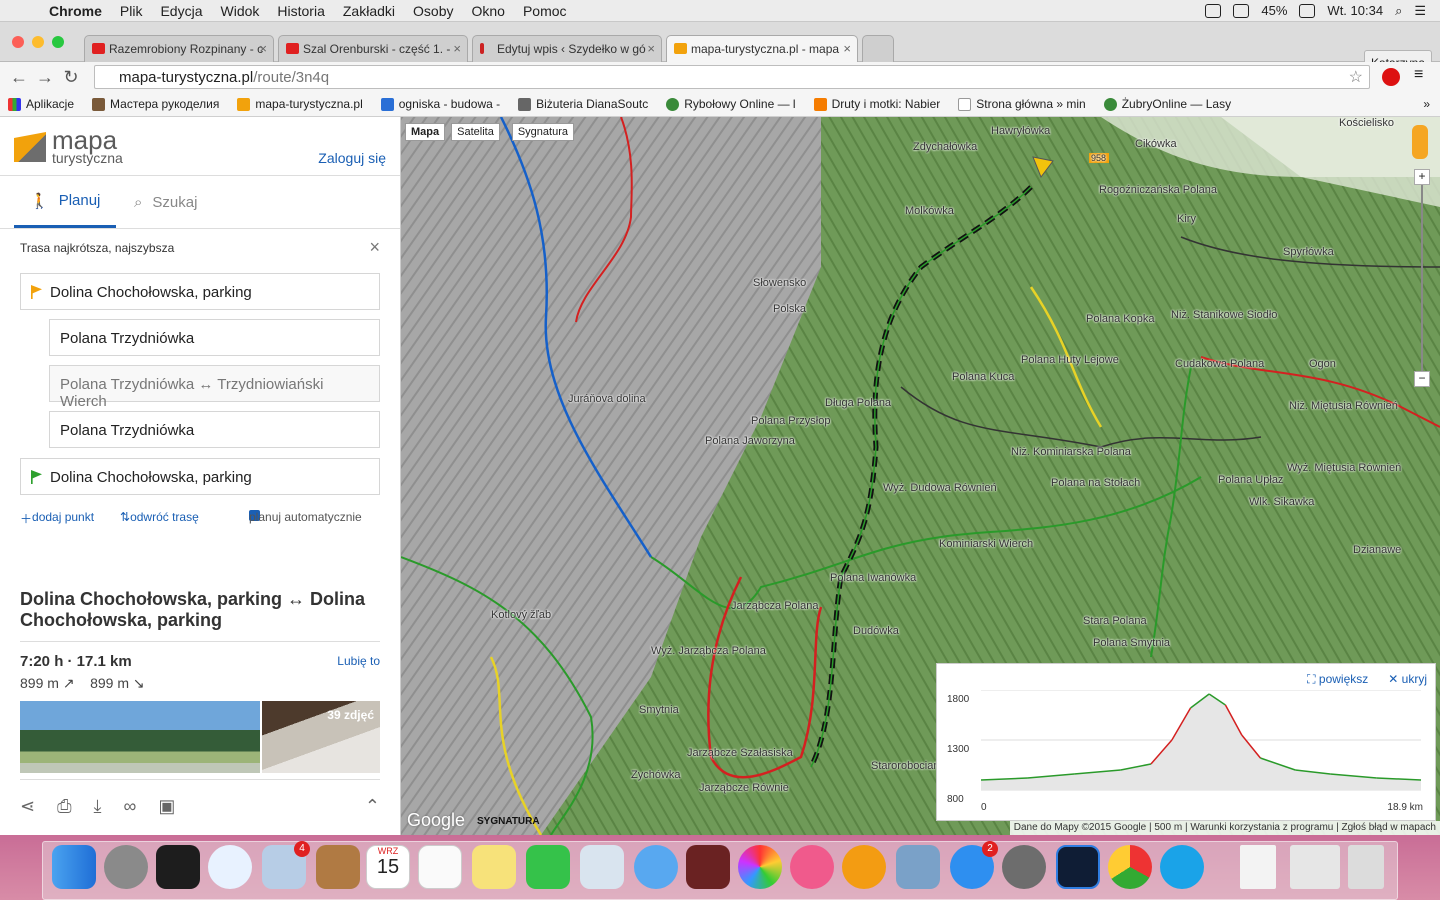 This screenshot has width=1440, height=900. I want to click on app-store-icon: 2, so click(974, 865).